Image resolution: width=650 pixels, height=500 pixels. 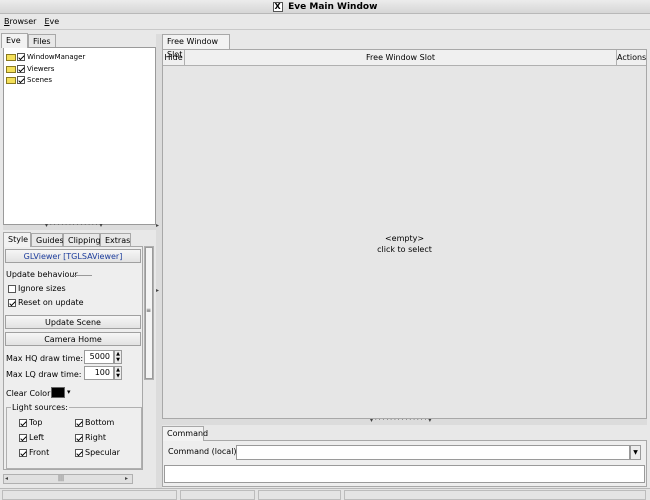 What do you see at coordinates (58, 392) in the screenshot?
I see `clear-color-swatch` at bounding box center [58, 392].